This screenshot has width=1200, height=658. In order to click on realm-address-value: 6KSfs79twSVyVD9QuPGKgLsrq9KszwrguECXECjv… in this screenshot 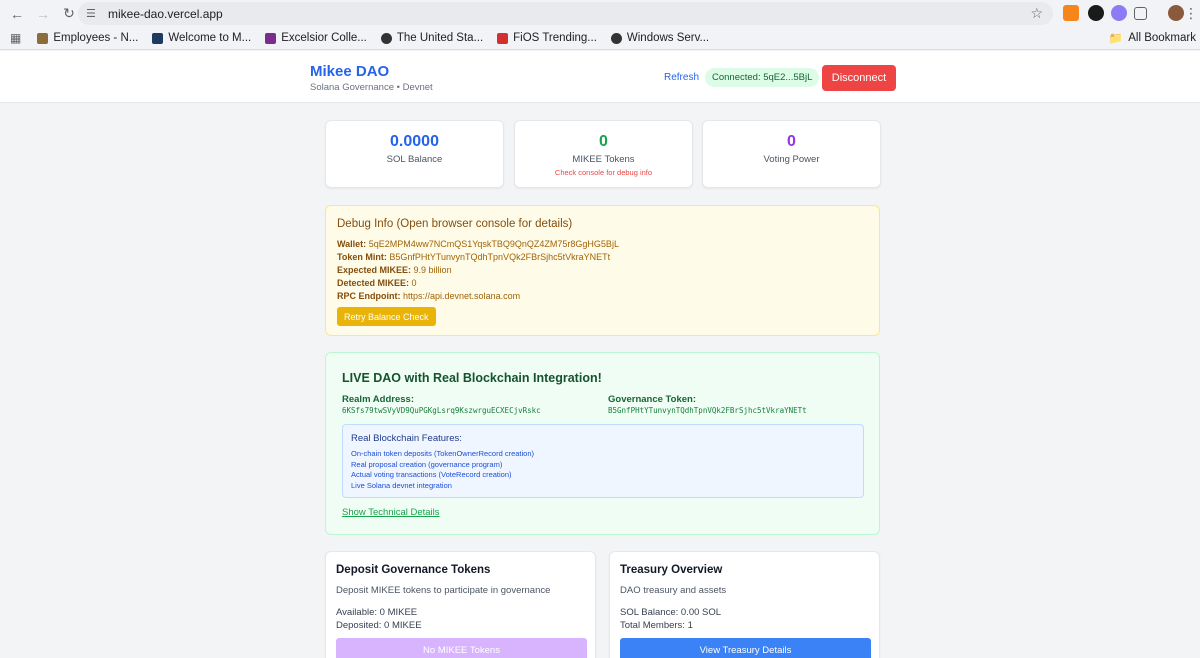, I will do `click(441, 410)`.